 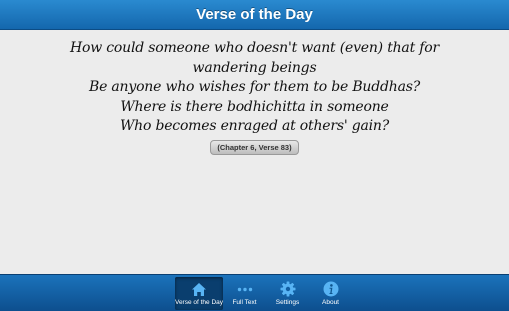 What do you see at coordinates (244, 302) in the screenshot?
I see `tab-label: Full Text` at bounding box center [244, 302].